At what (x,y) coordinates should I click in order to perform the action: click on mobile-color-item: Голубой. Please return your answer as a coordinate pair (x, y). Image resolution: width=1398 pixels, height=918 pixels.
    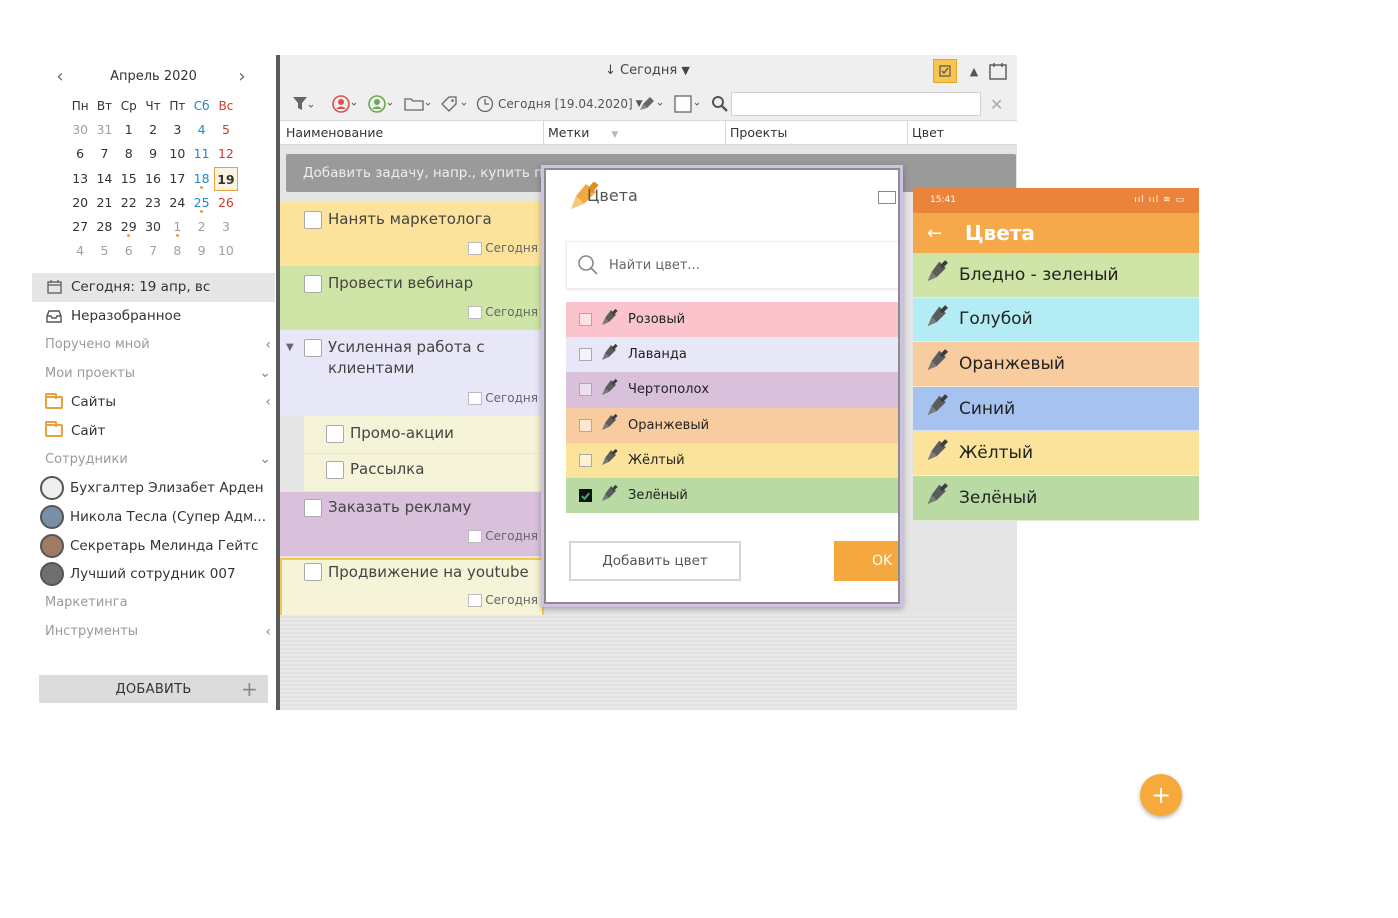
    Looking at the image, I should click on (1056, 320).